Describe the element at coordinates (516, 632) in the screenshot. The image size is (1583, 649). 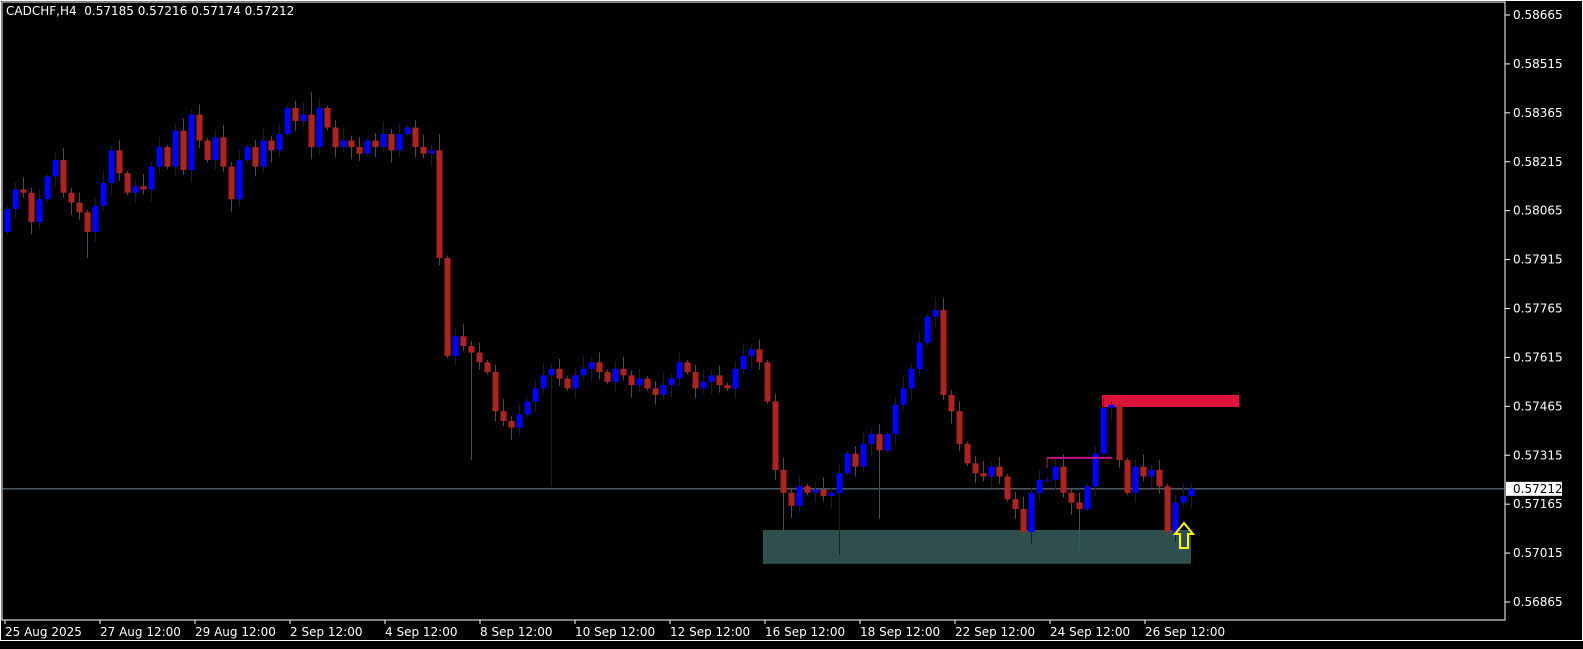
I see `x-tick-label: 8 Sep 12:00` at that location.